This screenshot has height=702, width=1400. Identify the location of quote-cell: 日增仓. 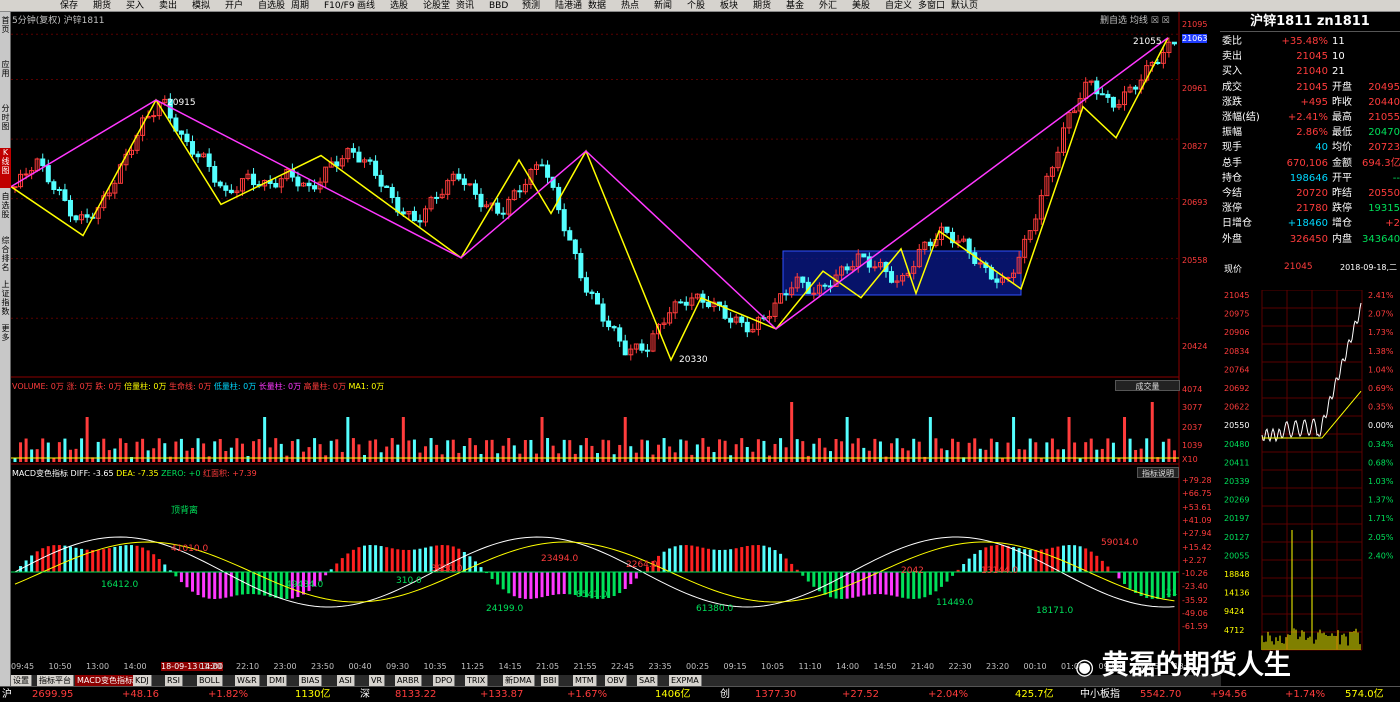
(1237, 223).